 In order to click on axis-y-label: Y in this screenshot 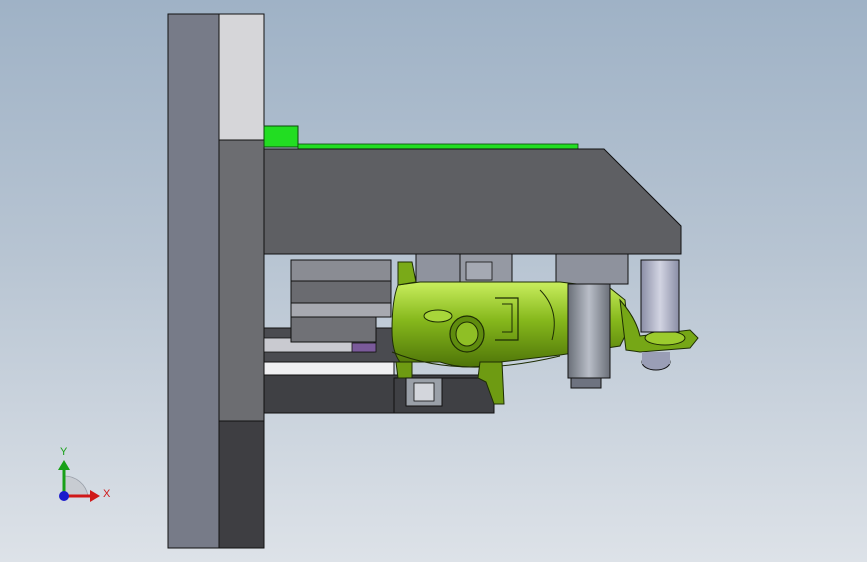, I will do `click(64, 452)`.